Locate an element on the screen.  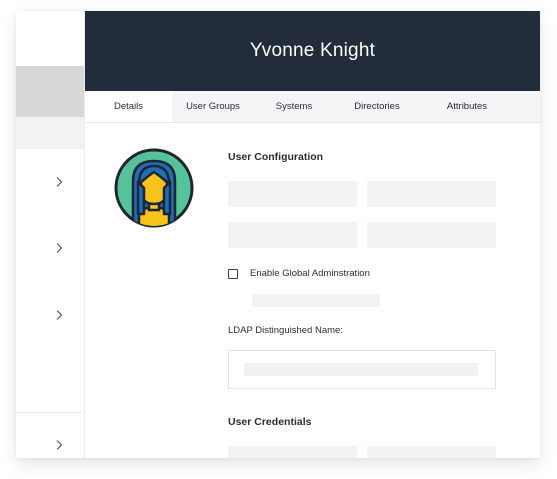
user-list-selected-row is located at coordinates (50, 91).